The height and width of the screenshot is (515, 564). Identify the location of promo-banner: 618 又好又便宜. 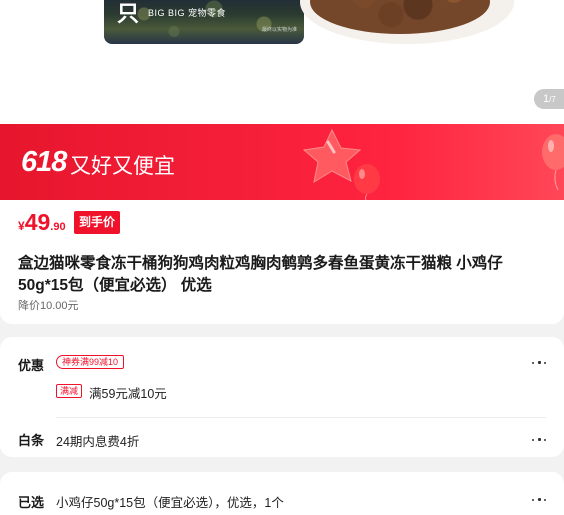
(282, 162).